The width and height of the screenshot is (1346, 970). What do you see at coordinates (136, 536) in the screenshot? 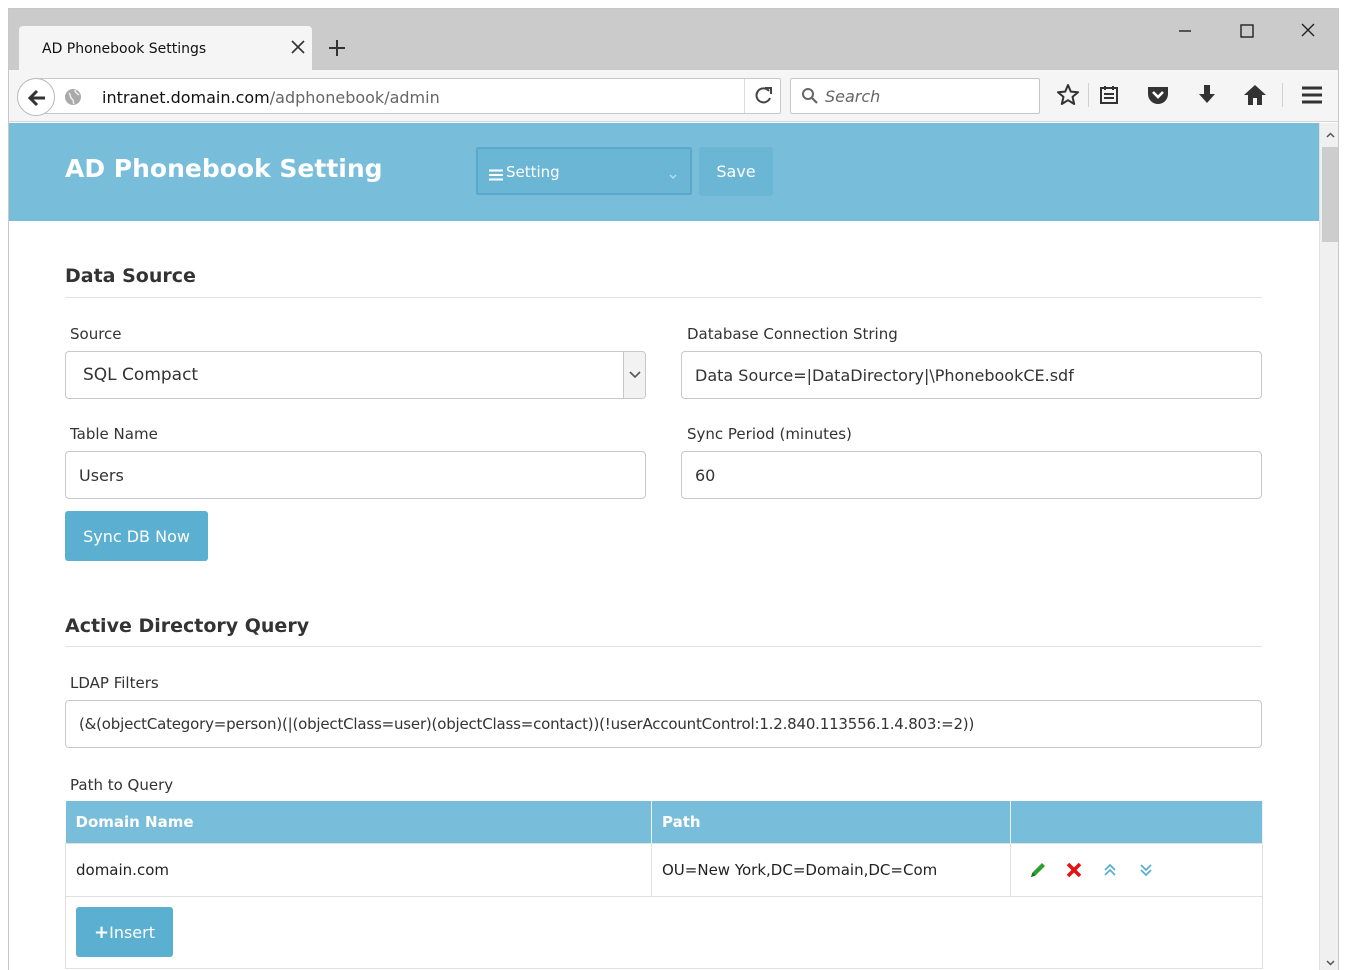
I see `sync-db-now-button: Sync DB Now` at bounding box center [136, 536].